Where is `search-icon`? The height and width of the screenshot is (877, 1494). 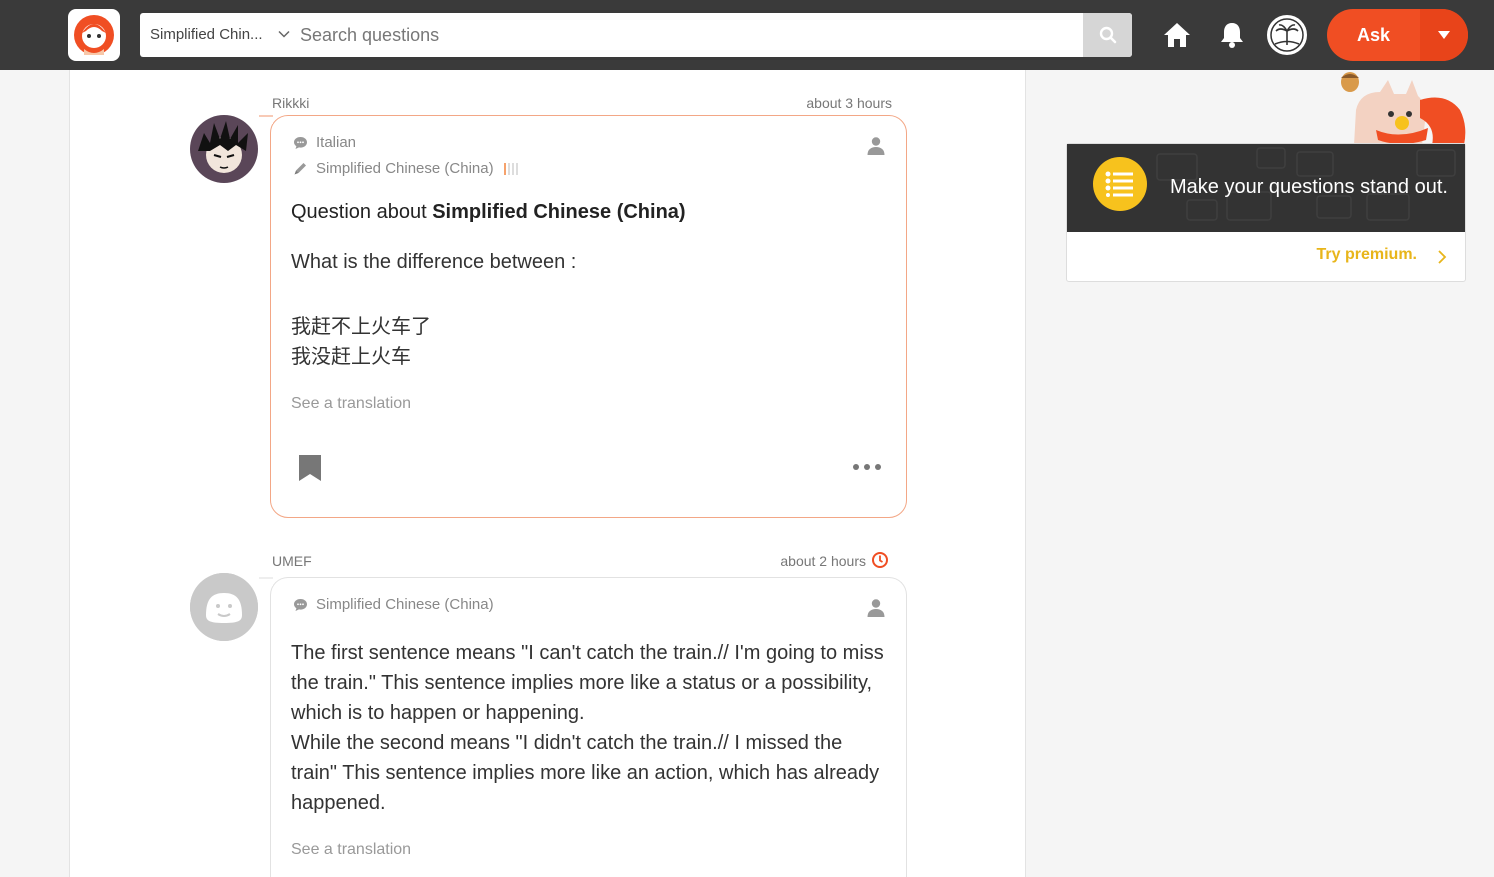
search-icon is located at coordinates (1107, 35).